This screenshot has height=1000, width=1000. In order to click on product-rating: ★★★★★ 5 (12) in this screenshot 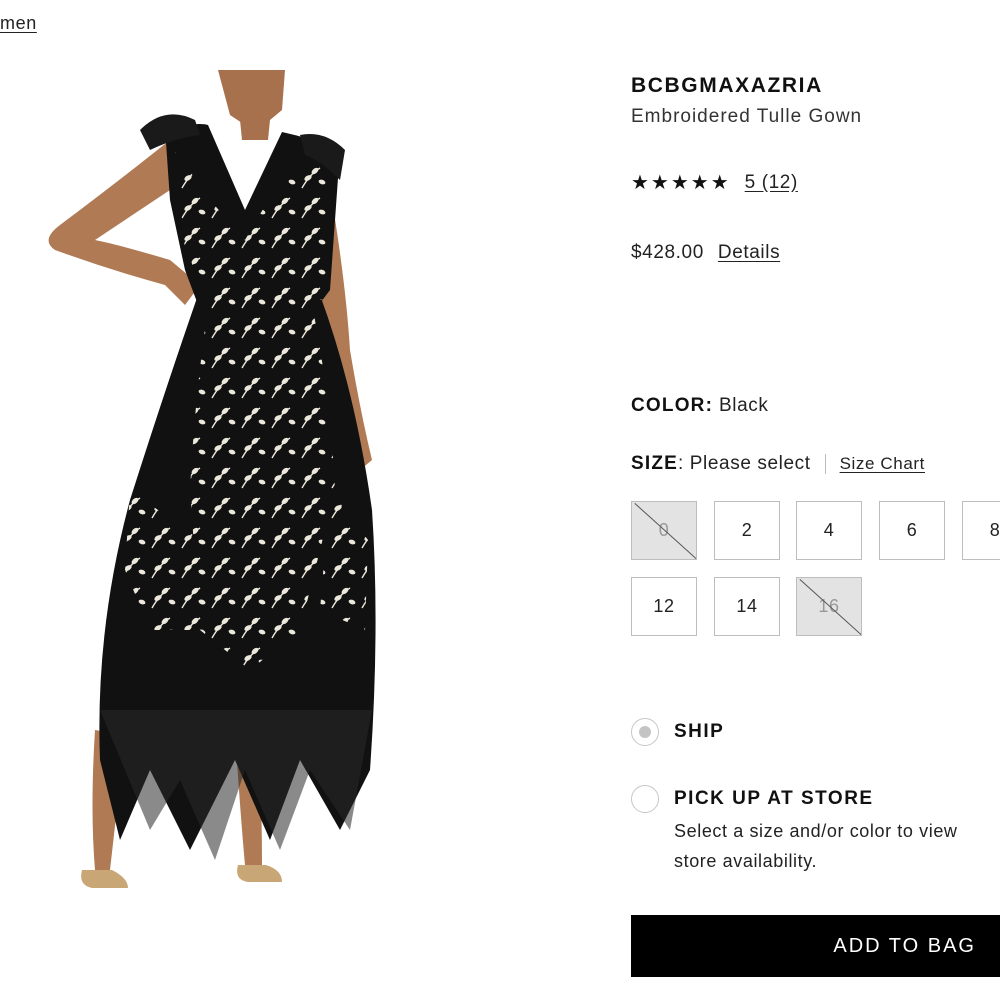, I will do `click(714, 182)`.